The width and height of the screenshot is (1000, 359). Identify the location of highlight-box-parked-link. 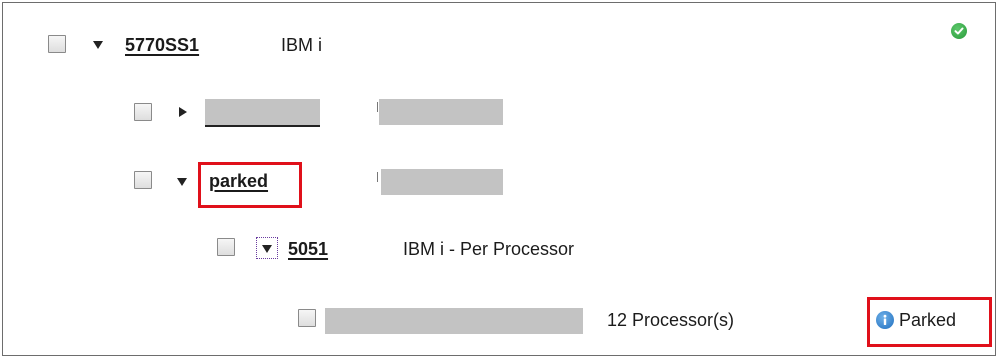
(250, 185).